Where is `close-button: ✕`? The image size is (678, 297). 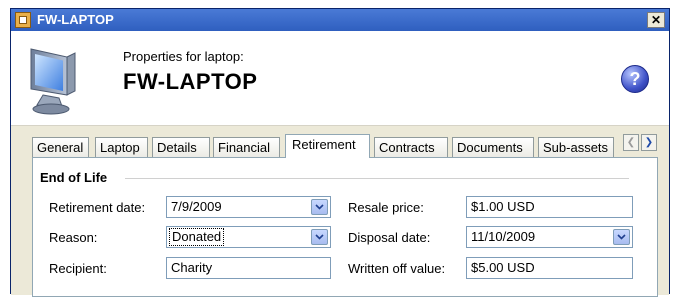
close-button: ✕ is located at coordinates (656, 20).